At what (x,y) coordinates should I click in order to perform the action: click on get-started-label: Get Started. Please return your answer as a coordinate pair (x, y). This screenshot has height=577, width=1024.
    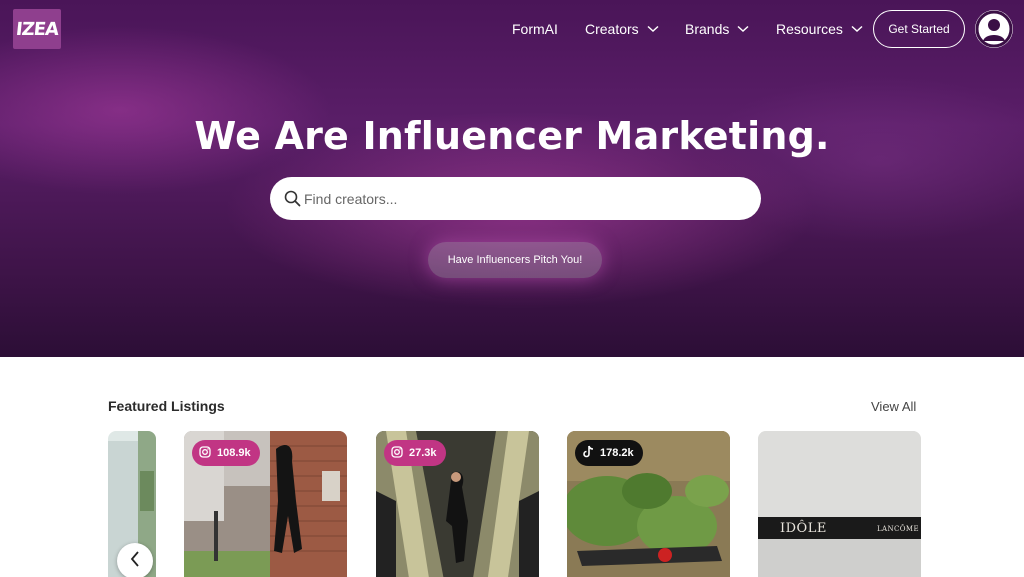
    Looking at the image, I should click on (919, 29).